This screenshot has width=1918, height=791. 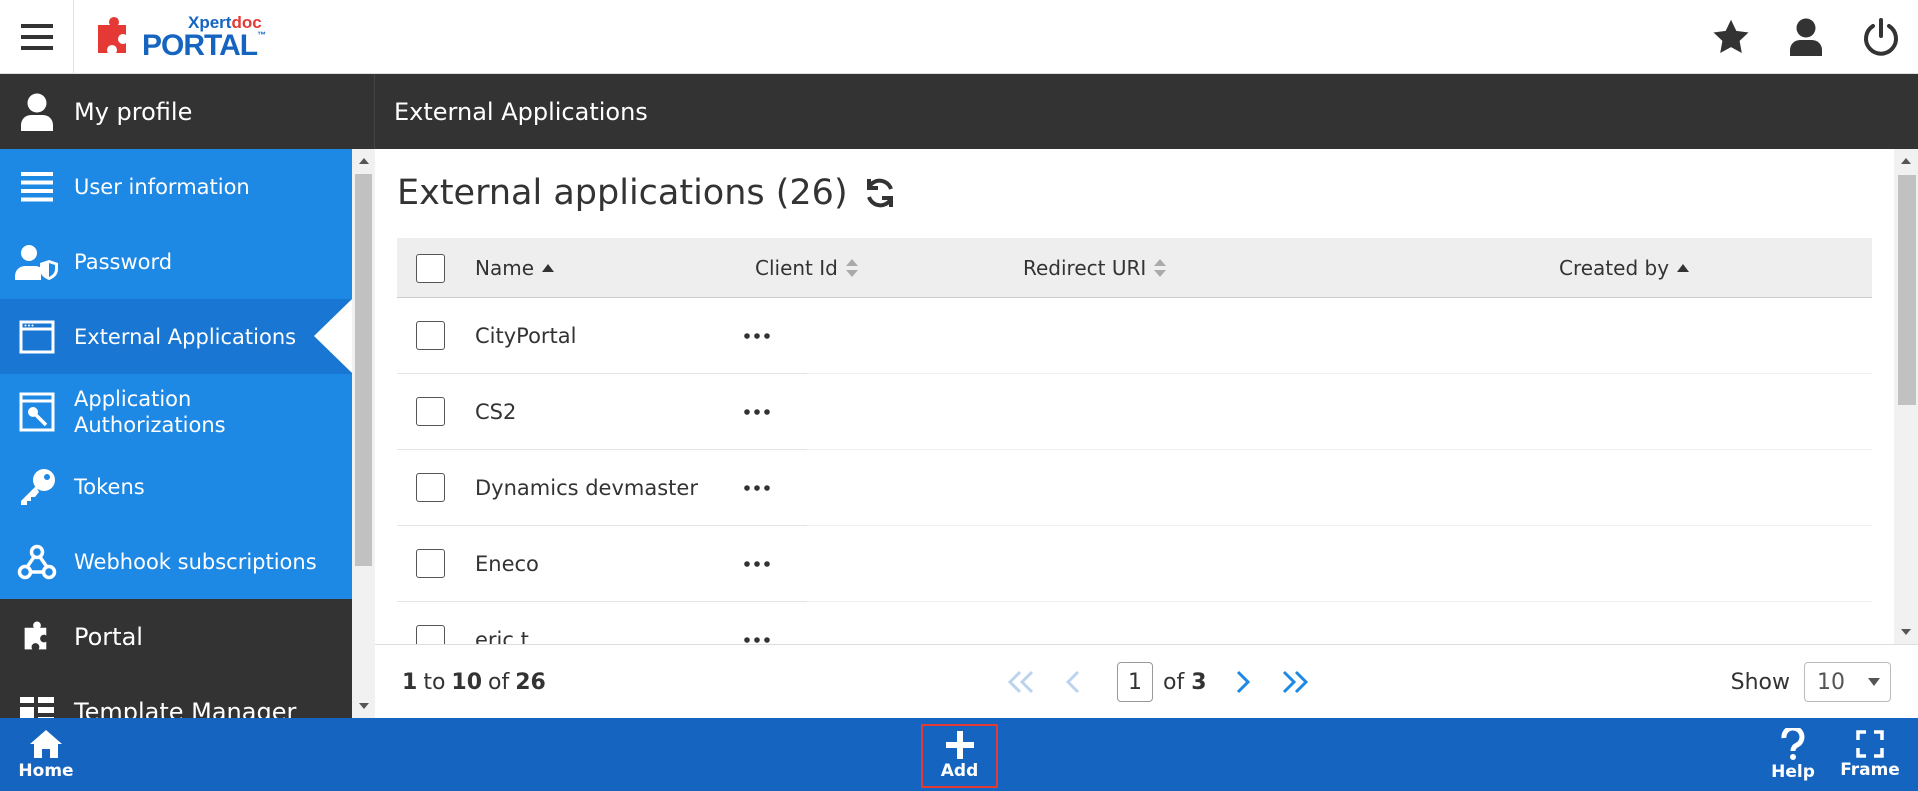 What do you see at coordinates (179, 37) in the screenshot?
I see `portal-logo: Xpertdoc PORTAL™` at bounding box center [179, 37].